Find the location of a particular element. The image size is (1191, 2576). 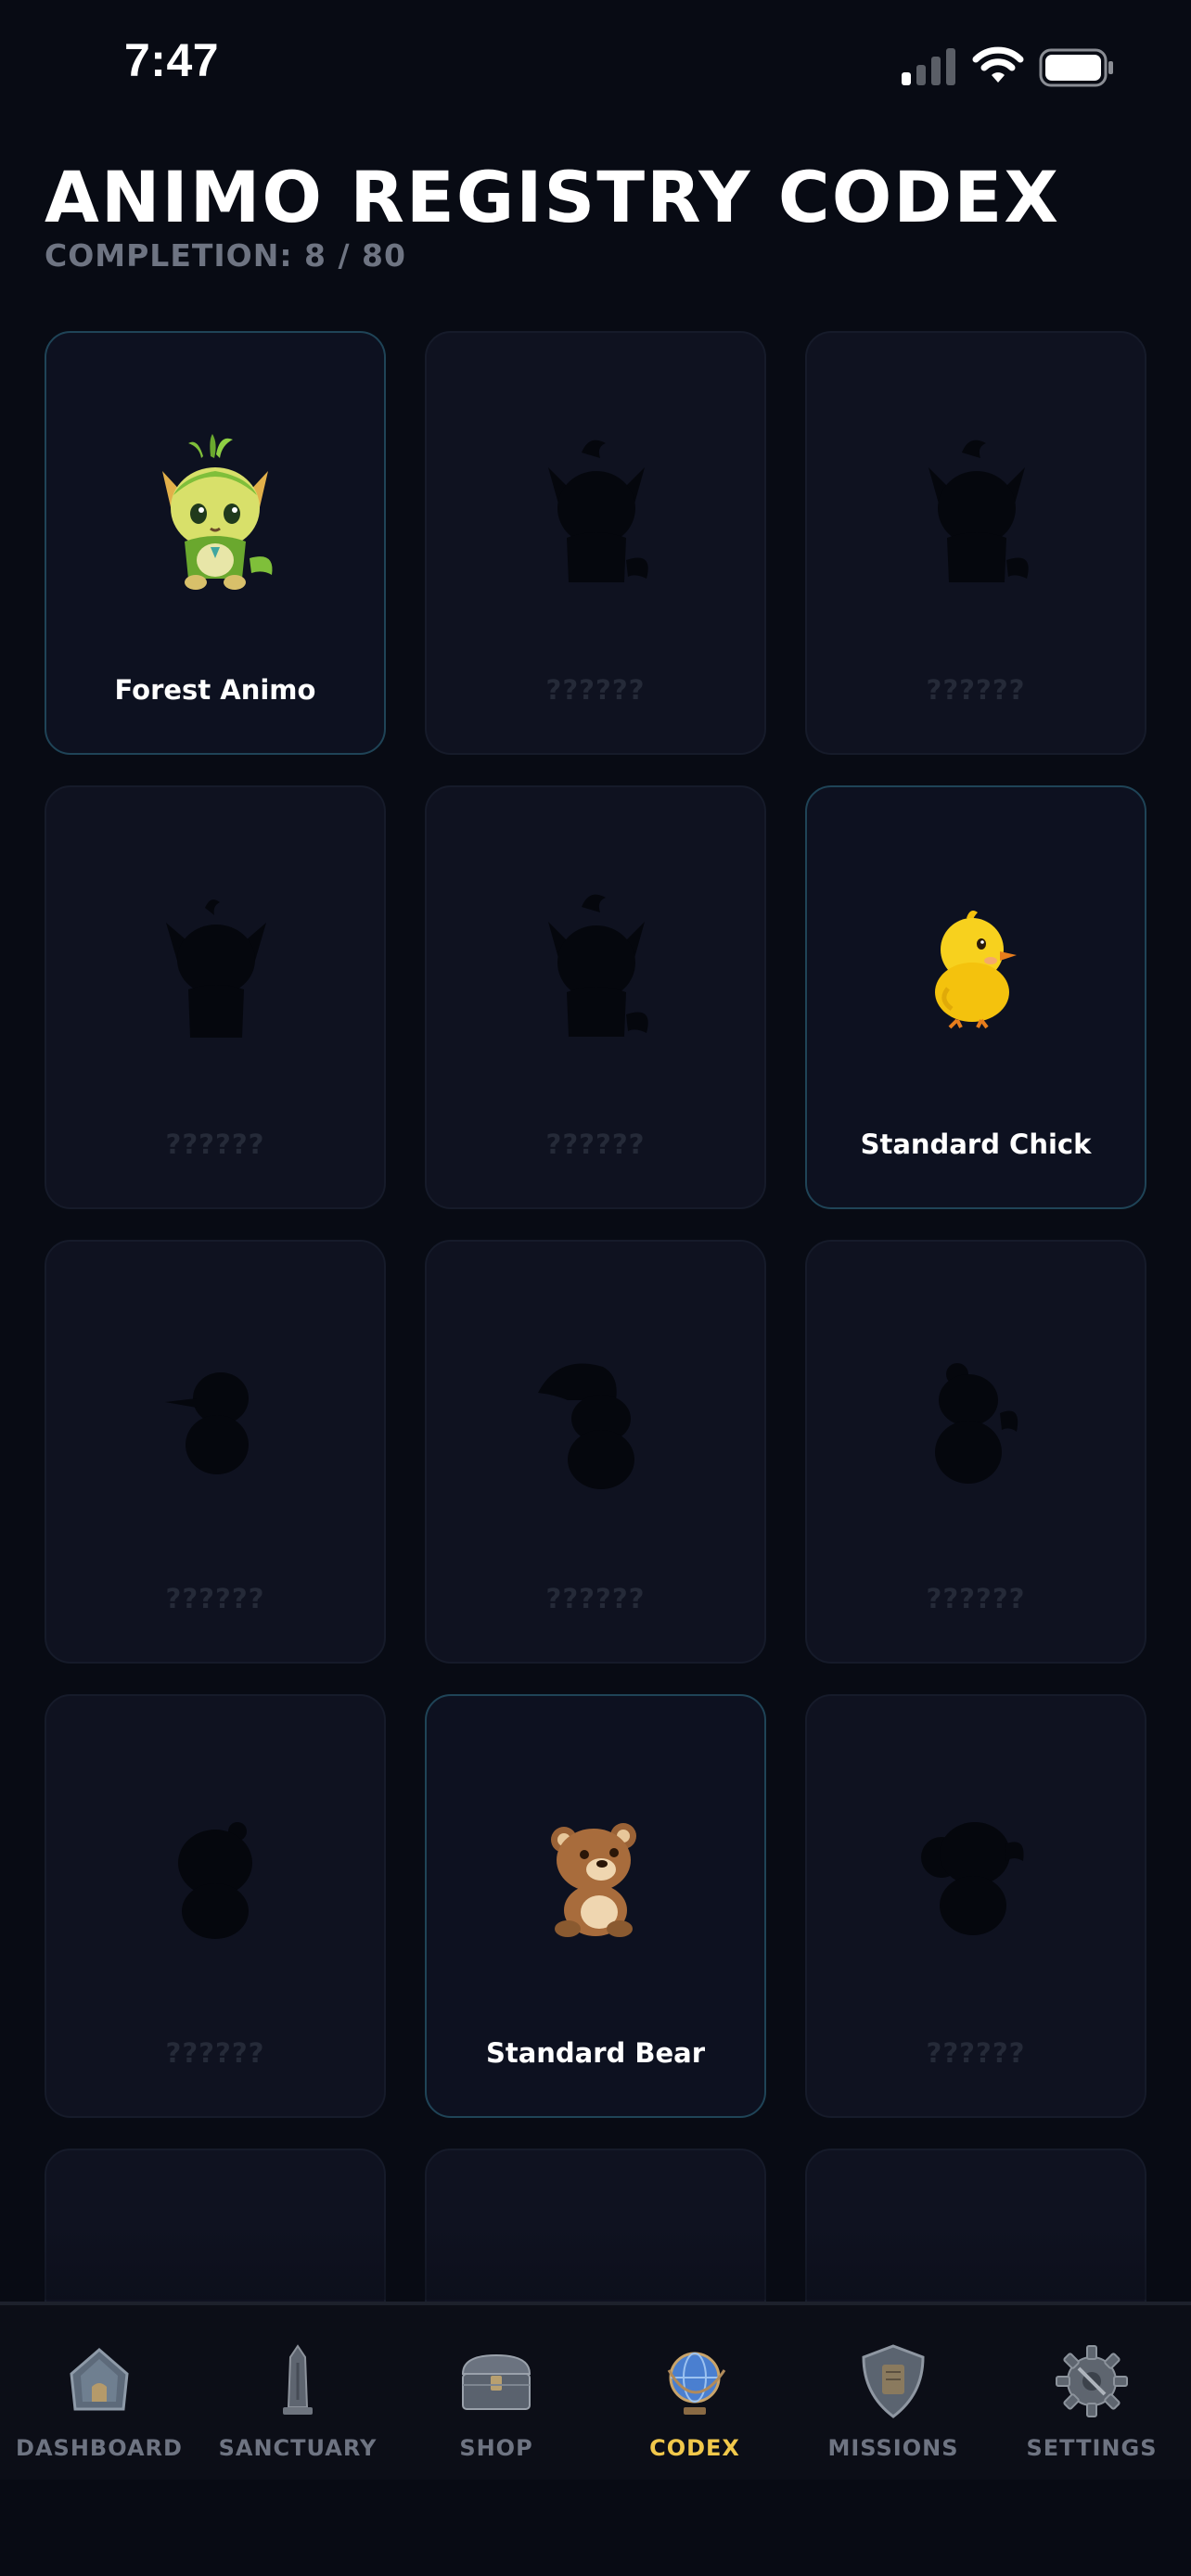

tab-label: MISSIONS is located at coordinates (893, 2448).